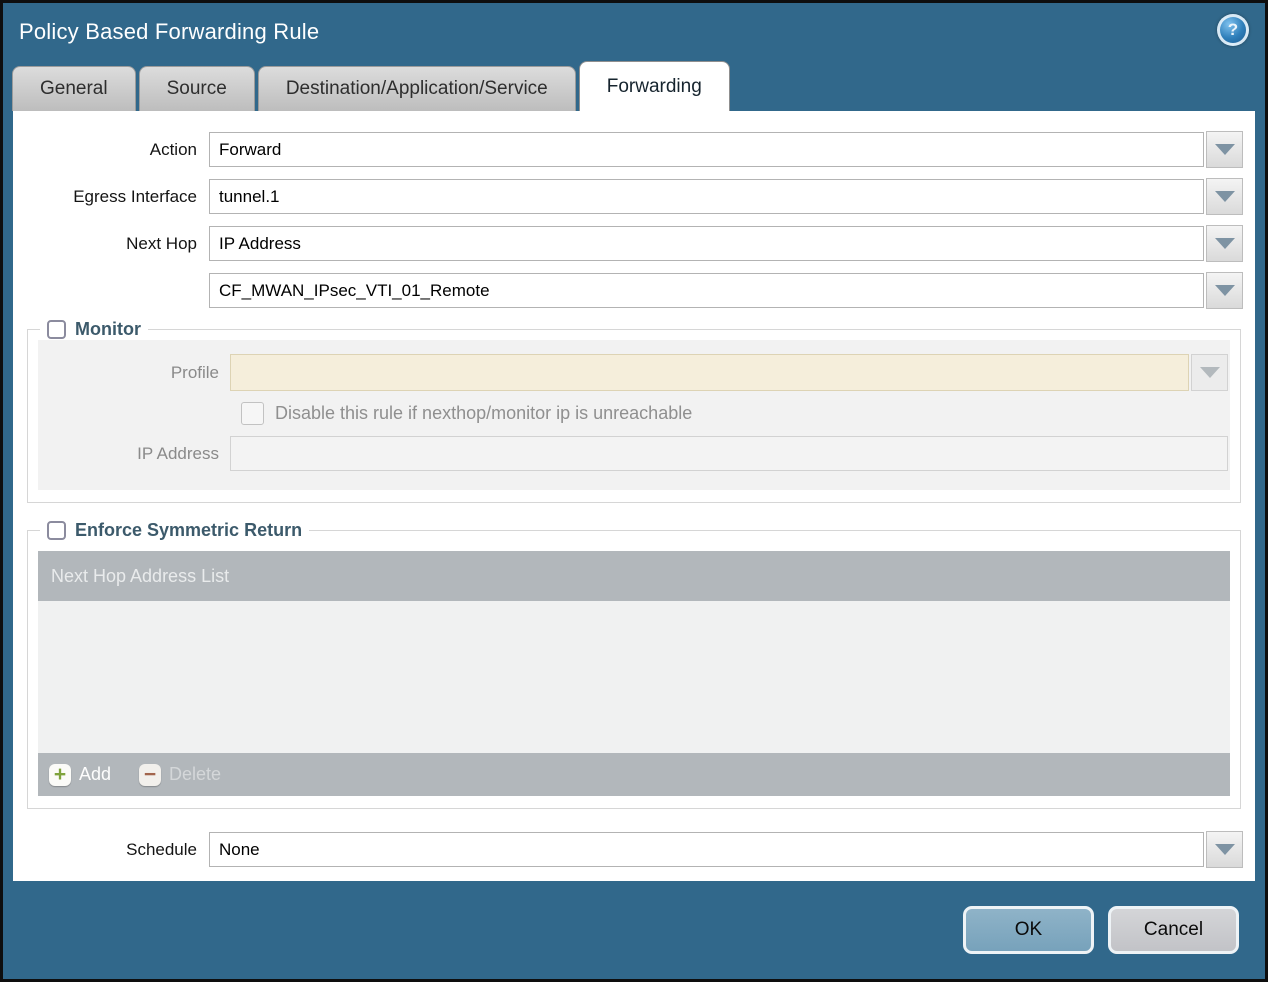 Image resolution: width=1268 pixels, height=982 pixels. I want to click on next-hop-address-combo, so click(726, 290).